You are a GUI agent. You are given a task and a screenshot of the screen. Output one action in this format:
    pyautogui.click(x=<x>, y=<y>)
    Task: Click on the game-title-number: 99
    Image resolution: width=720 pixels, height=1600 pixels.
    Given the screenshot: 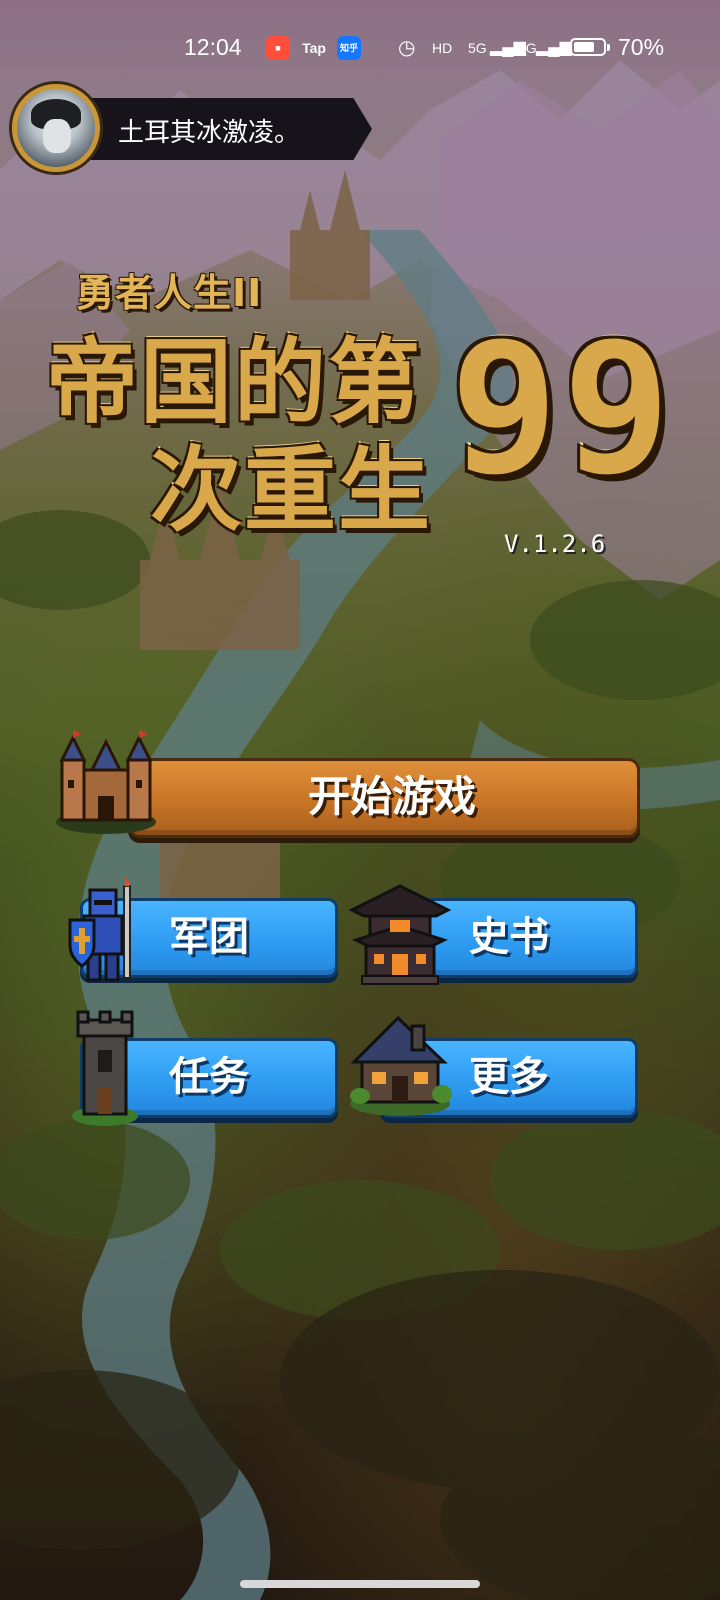 What is the action you would take?
    pyautogui.click(x=562, y=409)
    